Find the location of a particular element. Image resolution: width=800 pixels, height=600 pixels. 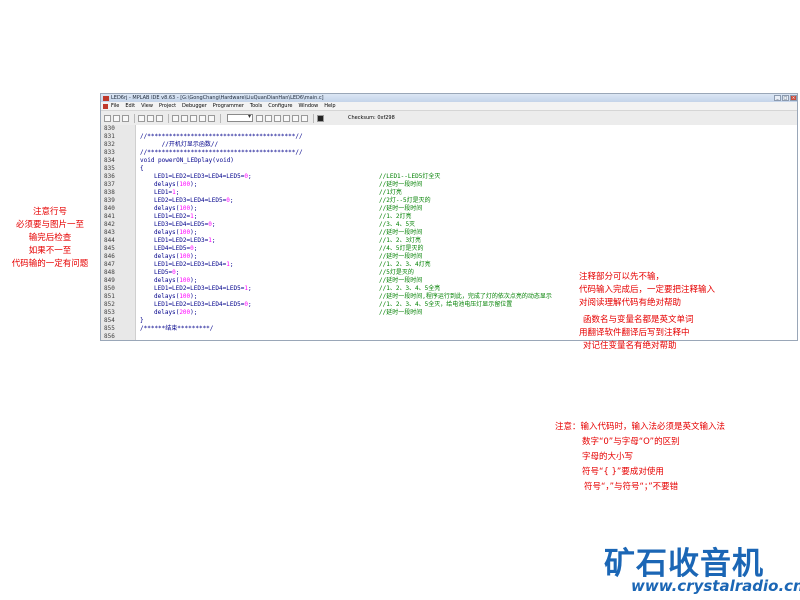

line-number: 835 is located at coordinates (109, 168).